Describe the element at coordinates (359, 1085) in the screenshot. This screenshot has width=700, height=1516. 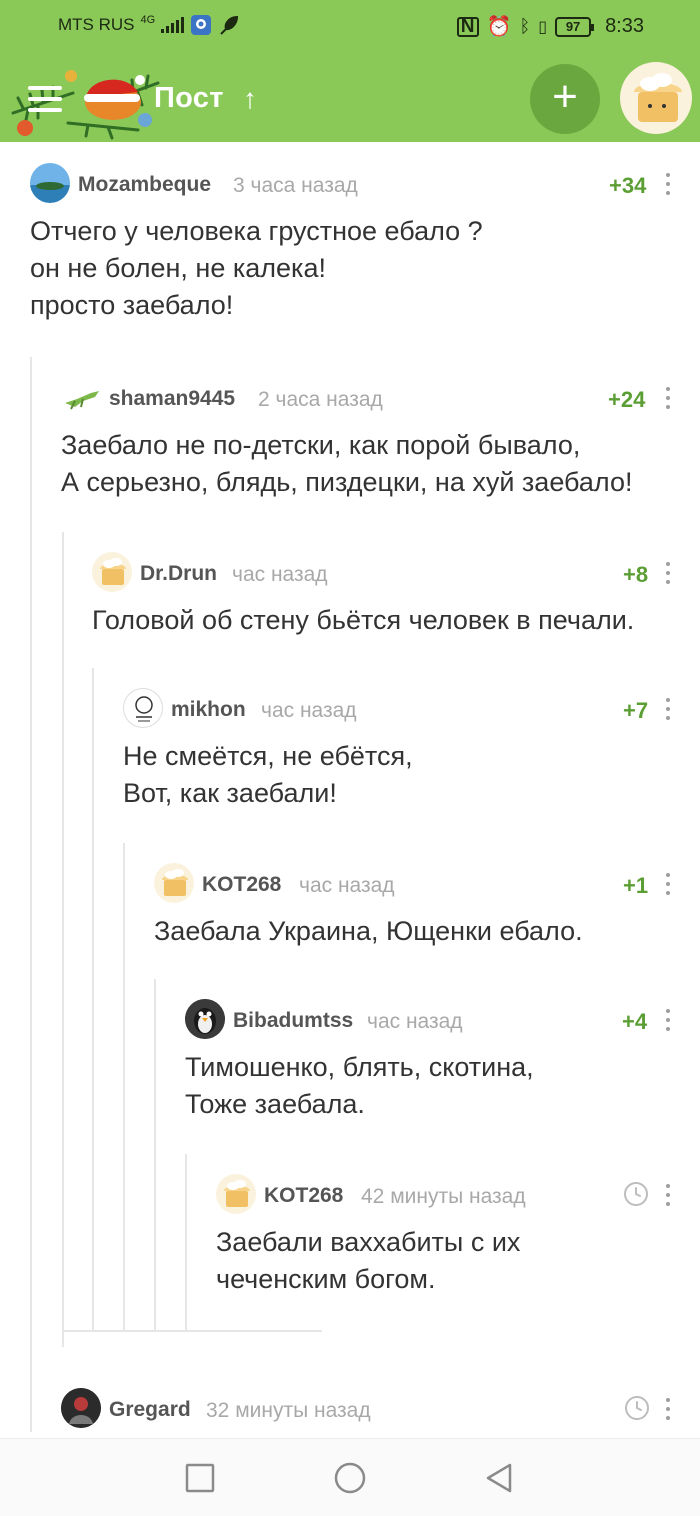
I see `comment-text: Тимошенко, блять, скотина, Тоже заебала.` at that location.